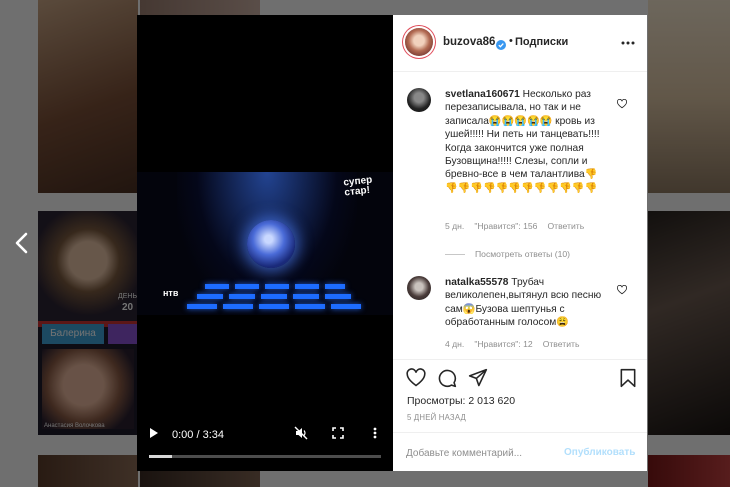 The image size is (730, 487). I want to click on tile-number-text: 20, so click(128, 307).